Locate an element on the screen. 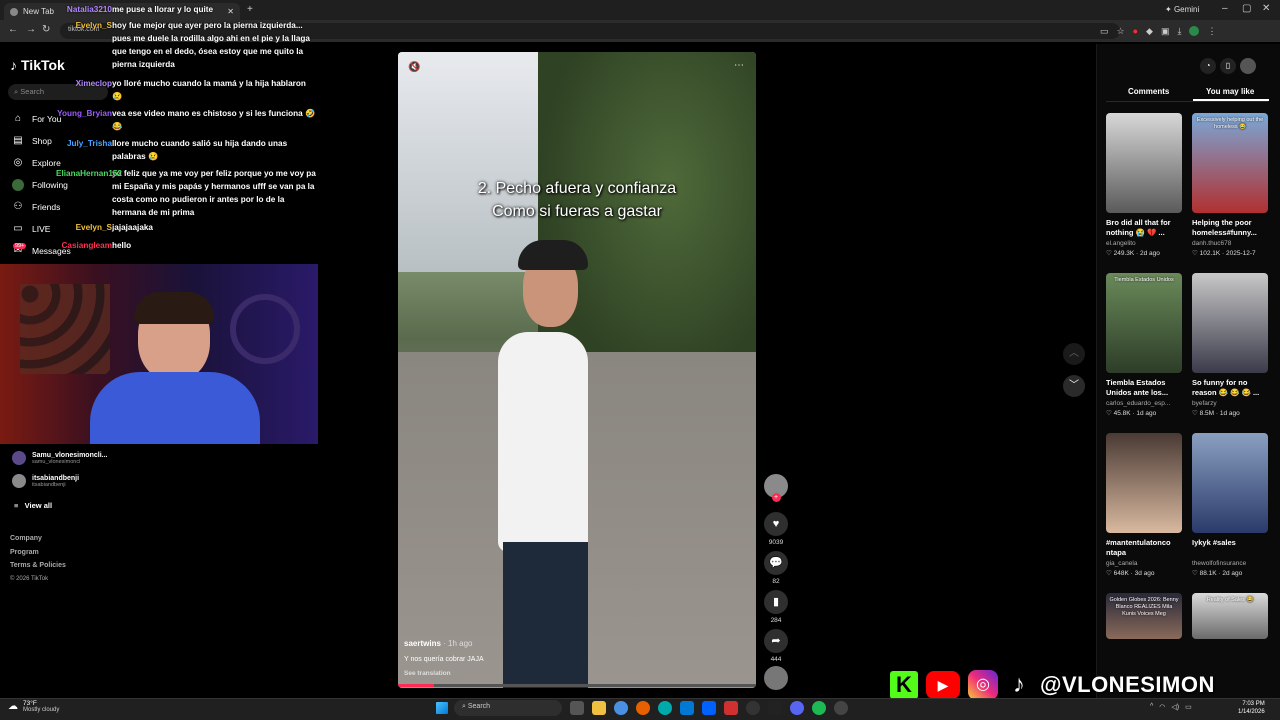 Image resolution: width=1280 pixels, height=720 pixels. music-disc-button is located at coordinates (776, 678).